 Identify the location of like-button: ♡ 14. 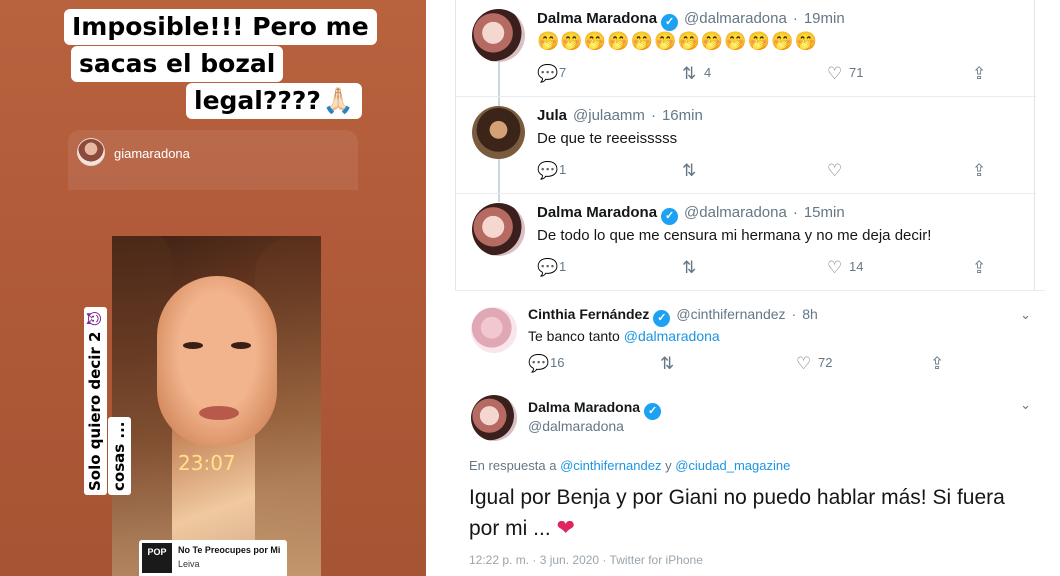
(845, 268).